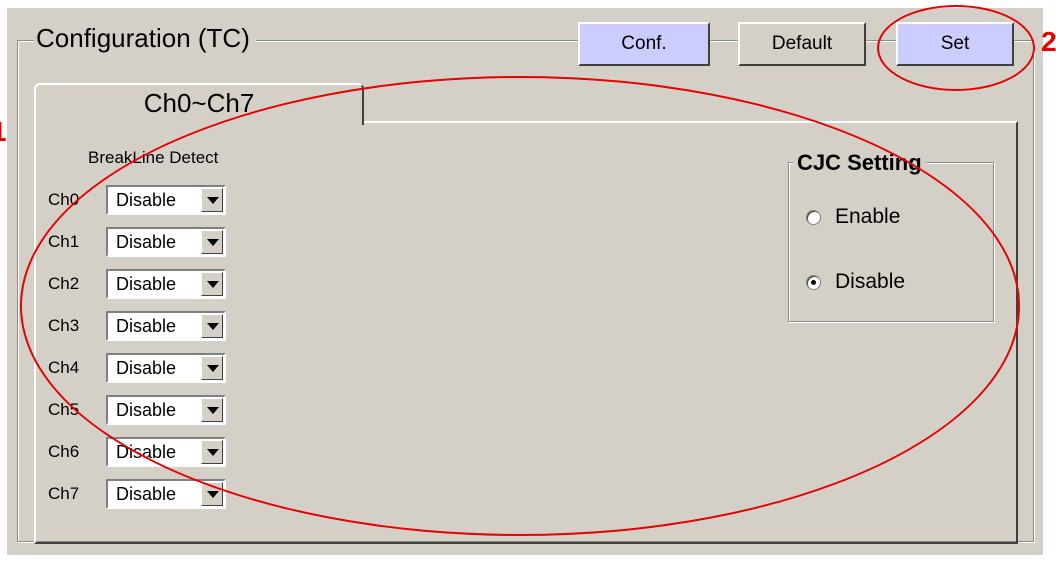  Describe the element at coordinates (64, 451) in the screenshot. I see `channel-label: Ch6` at that location.